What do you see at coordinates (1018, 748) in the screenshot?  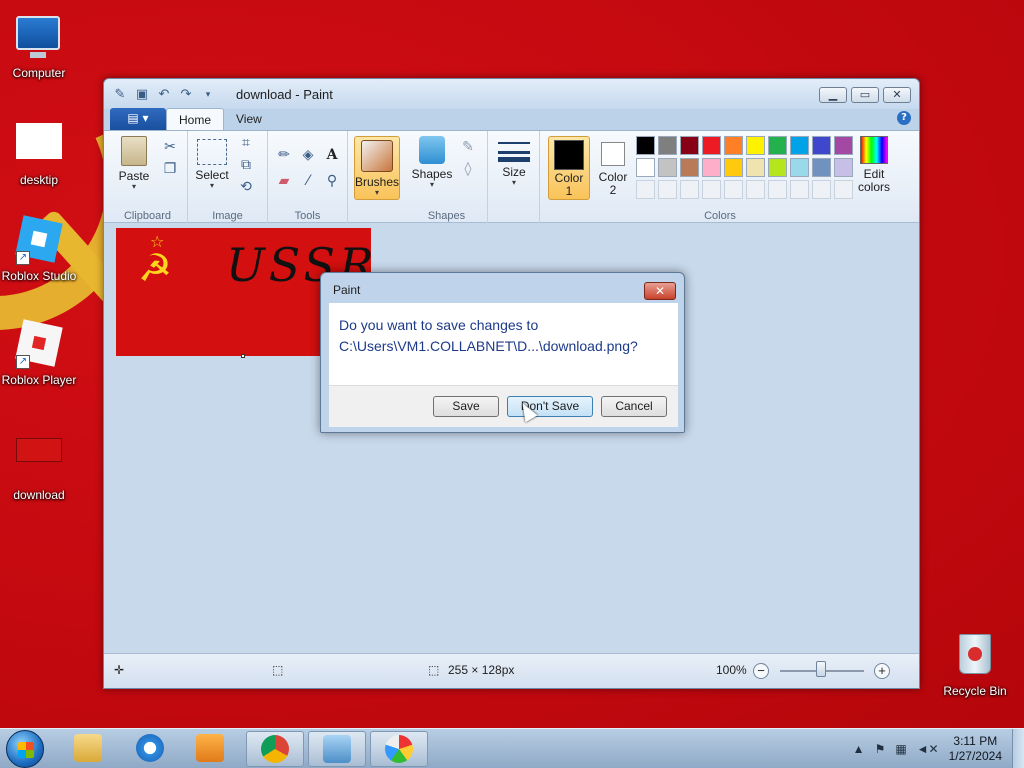 I see `show-desktop-button` at bounding box center [1018, 748].